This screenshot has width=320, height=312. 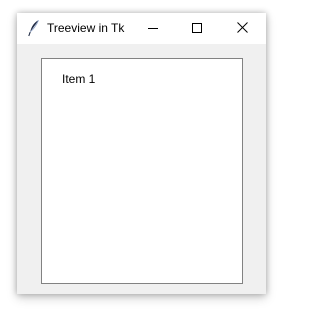 I want to click on maximize-button, so click(x=197, y=28).